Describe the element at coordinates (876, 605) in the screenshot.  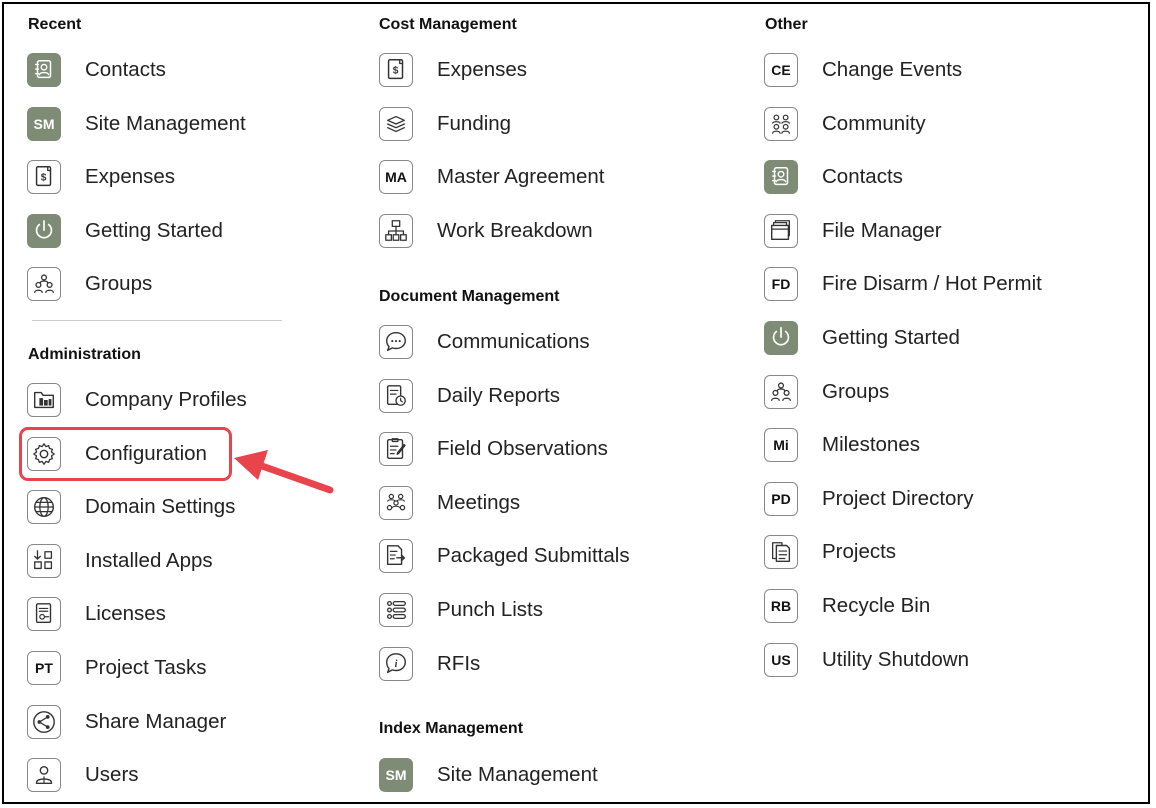
I see `menu-item-label: Recycle Bin` at that location.